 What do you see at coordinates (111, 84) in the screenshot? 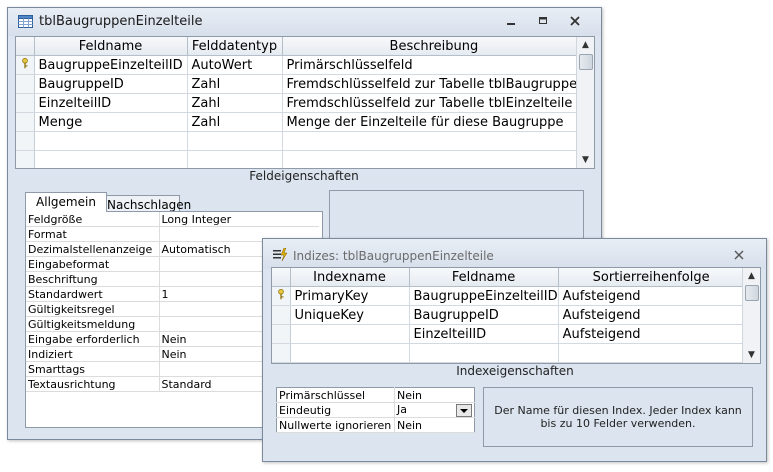
I see `field-name-cell: BaugruppeID` at bounding box center [111, 84].